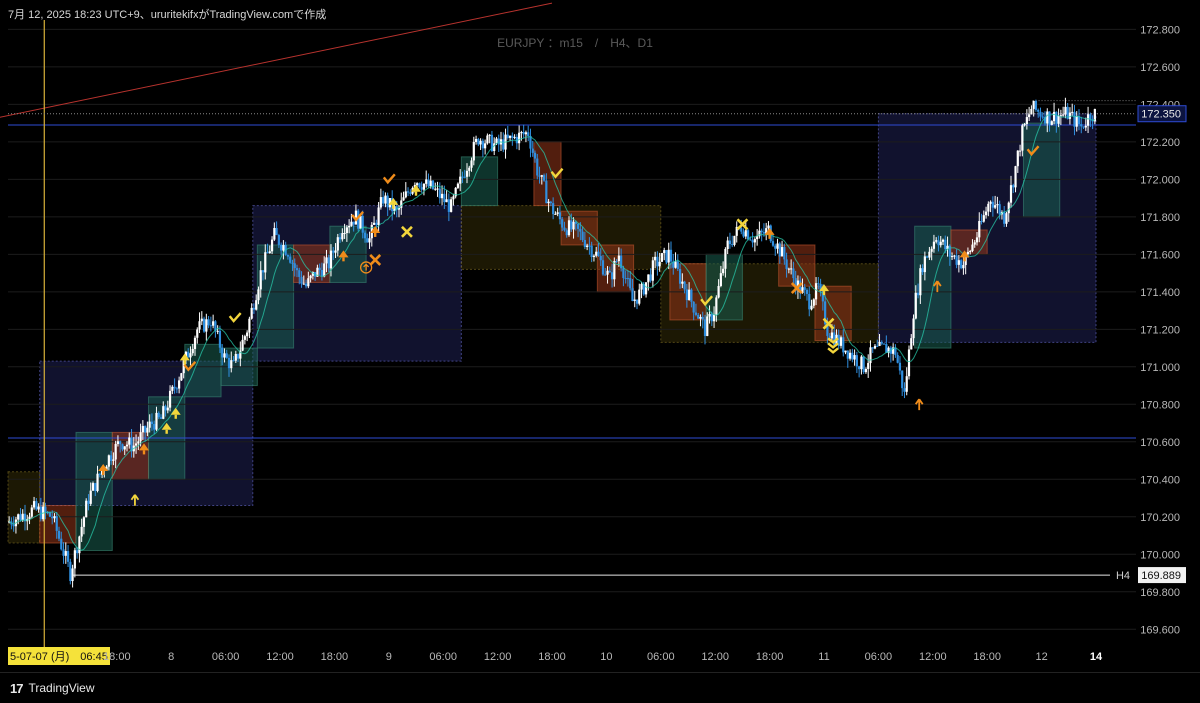 The width and height of the screenshot is (1200, 703). Describe the element at coordinates (389, 179) in the screenshot. I see `signal-check` at that location.